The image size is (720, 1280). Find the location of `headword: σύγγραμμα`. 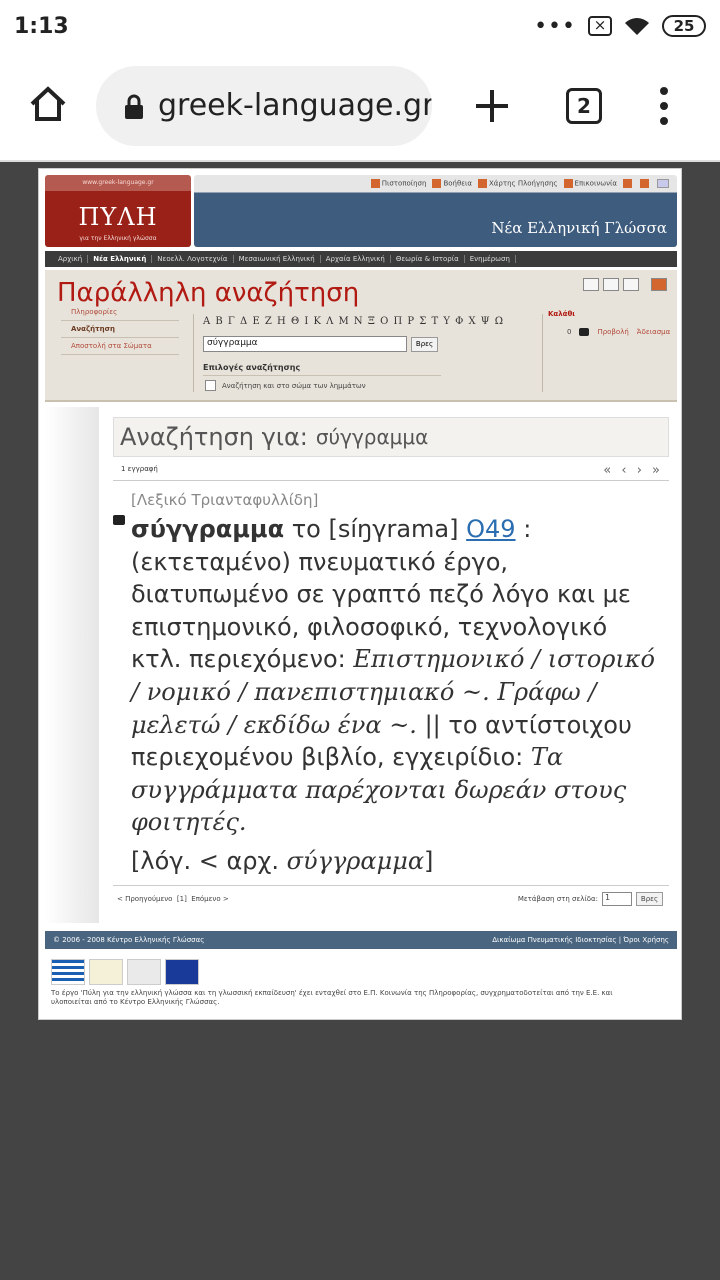

headword: σύγγραμμα is located at coordinates (208, 529).